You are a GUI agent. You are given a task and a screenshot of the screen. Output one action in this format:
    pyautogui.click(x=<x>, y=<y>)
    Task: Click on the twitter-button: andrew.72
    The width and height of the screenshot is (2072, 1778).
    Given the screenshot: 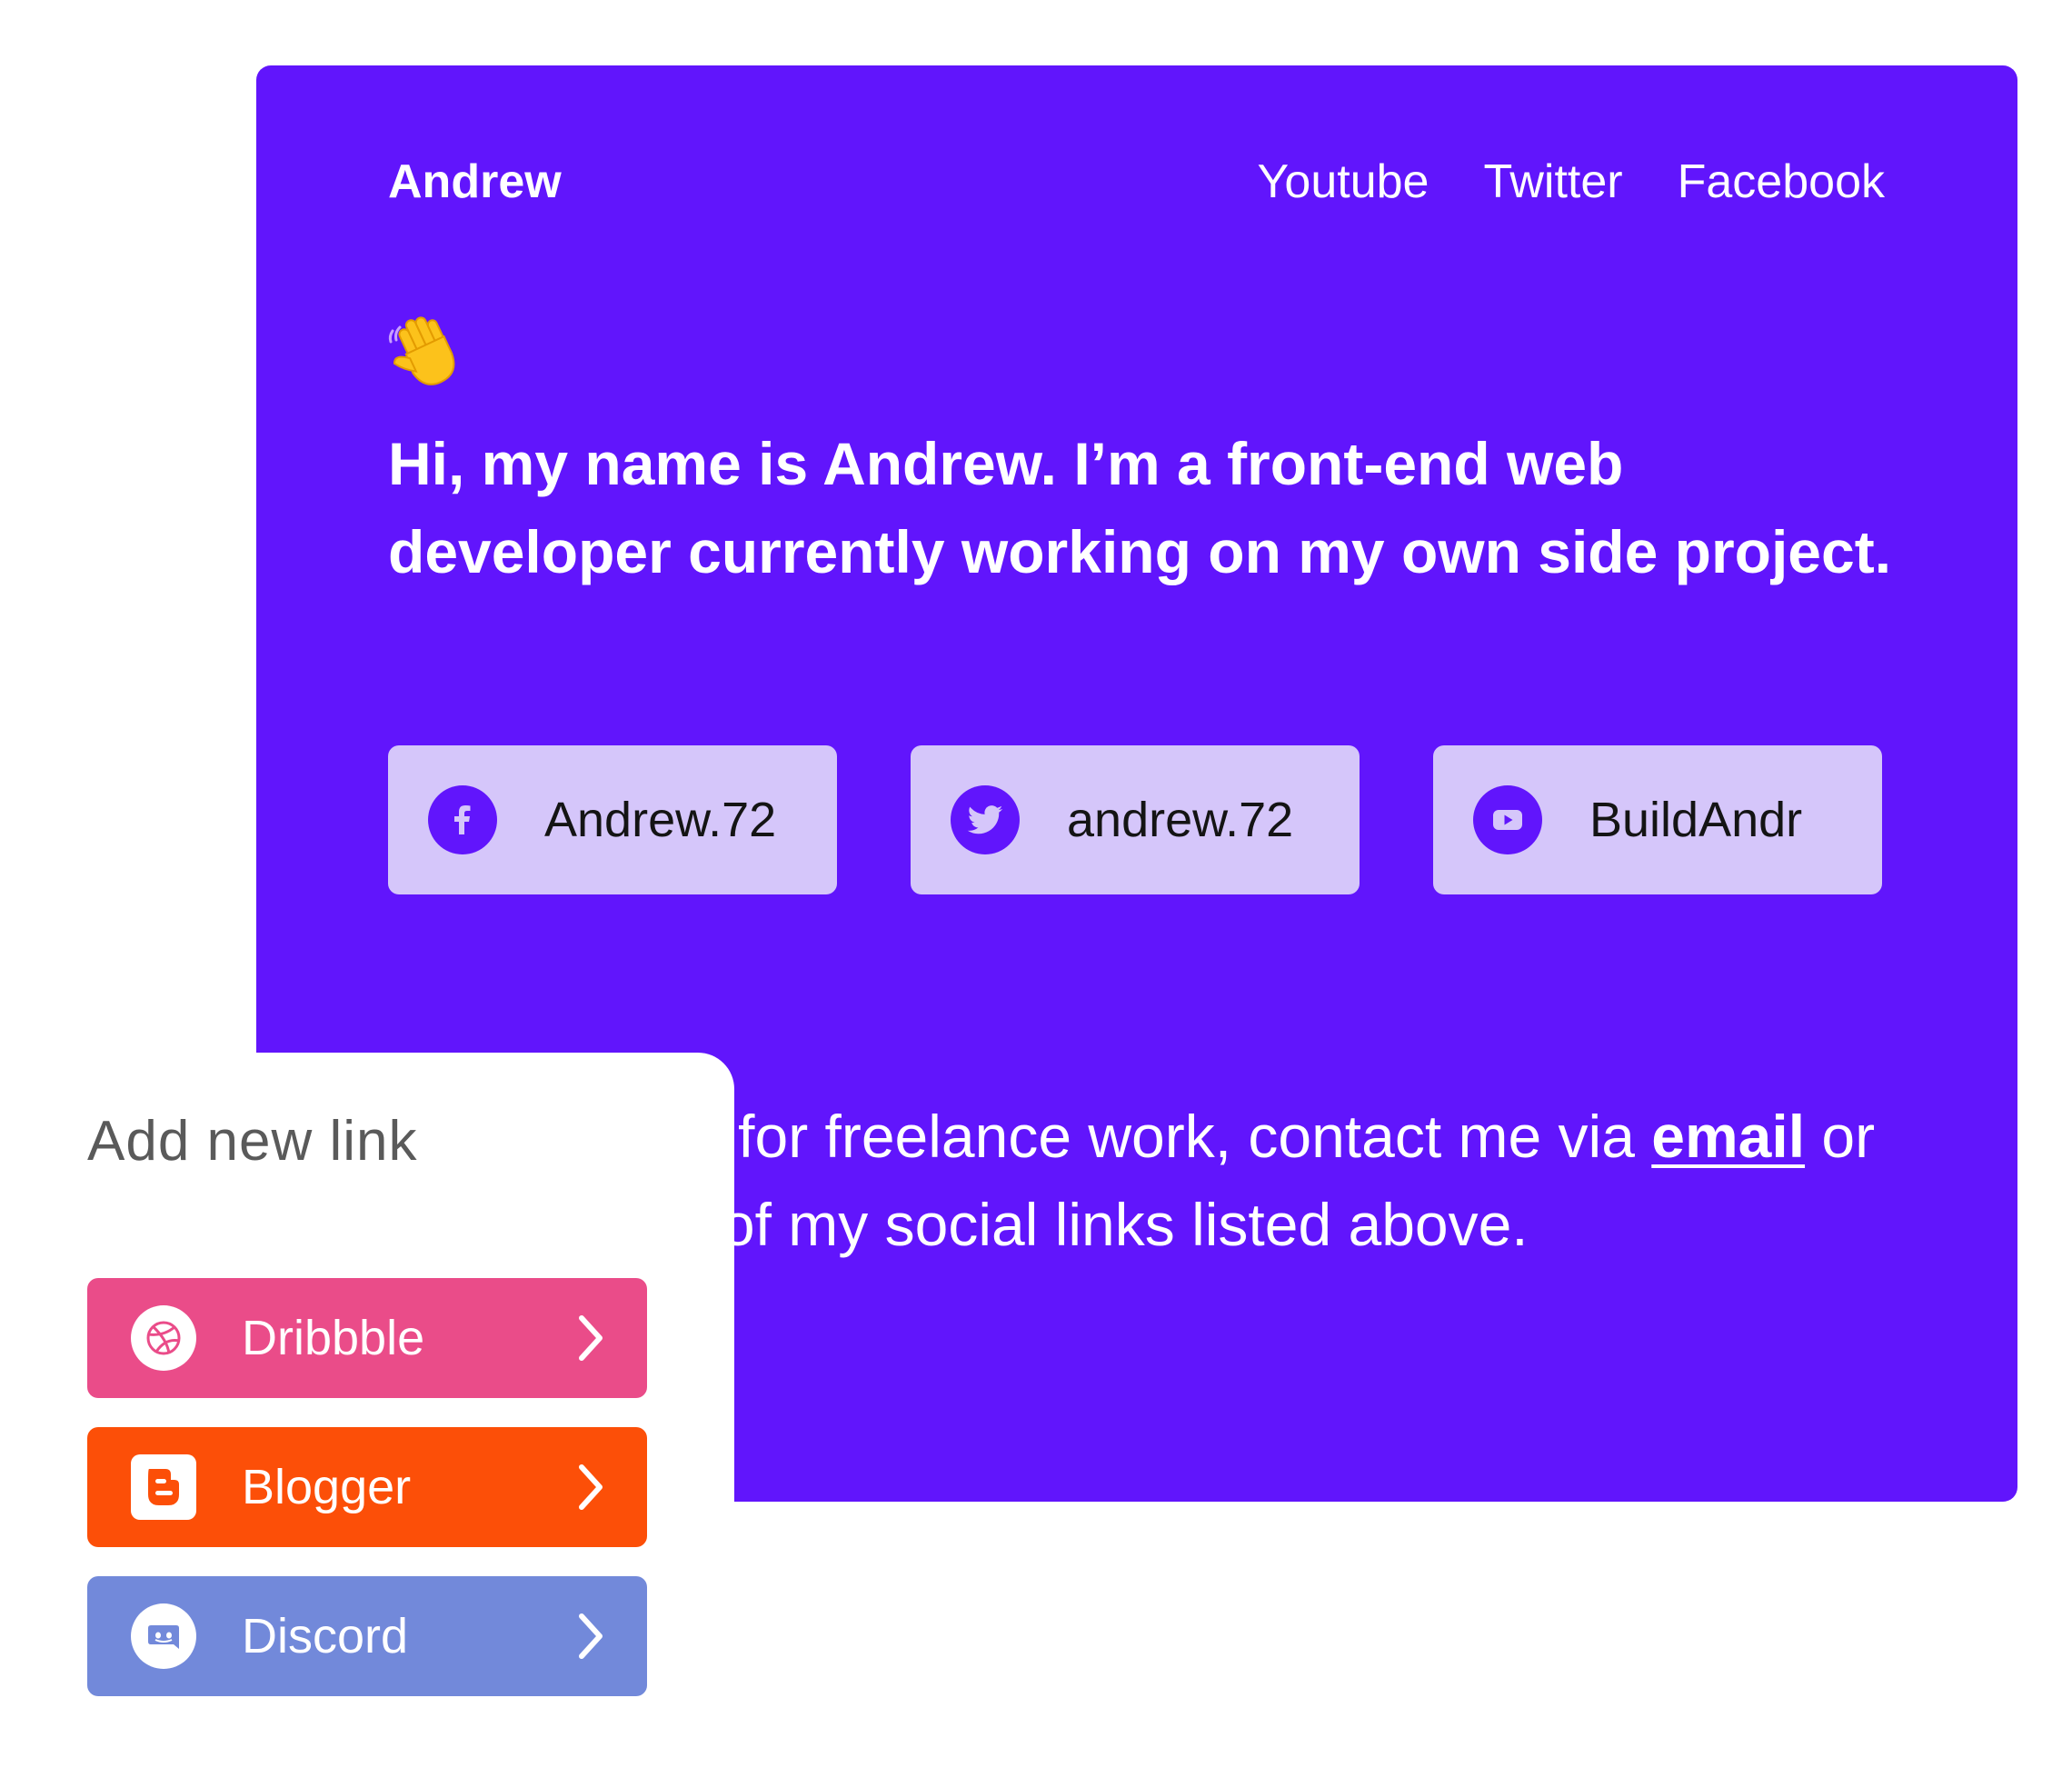 What is the action you would take?
    pyautogui.click(x=1135, y=820)
    